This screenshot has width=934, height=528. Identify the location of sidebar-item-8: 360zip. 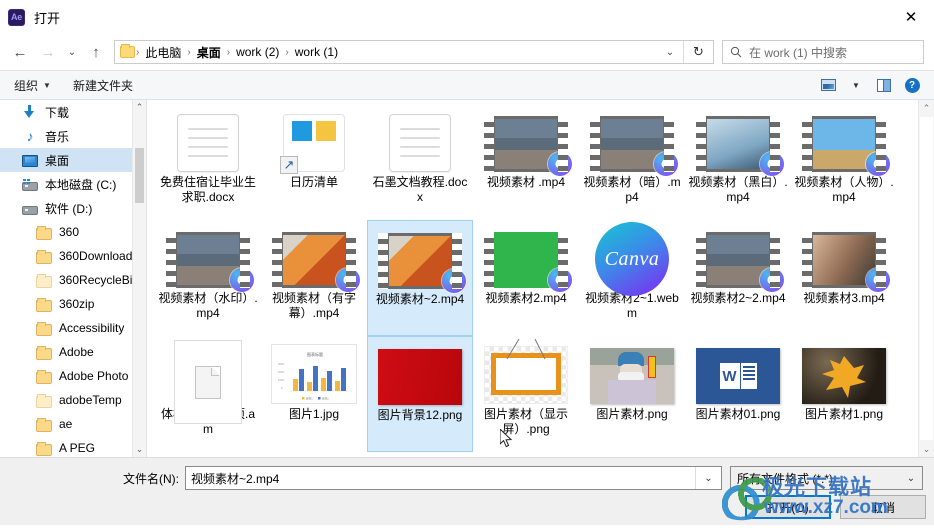
(73, 304).